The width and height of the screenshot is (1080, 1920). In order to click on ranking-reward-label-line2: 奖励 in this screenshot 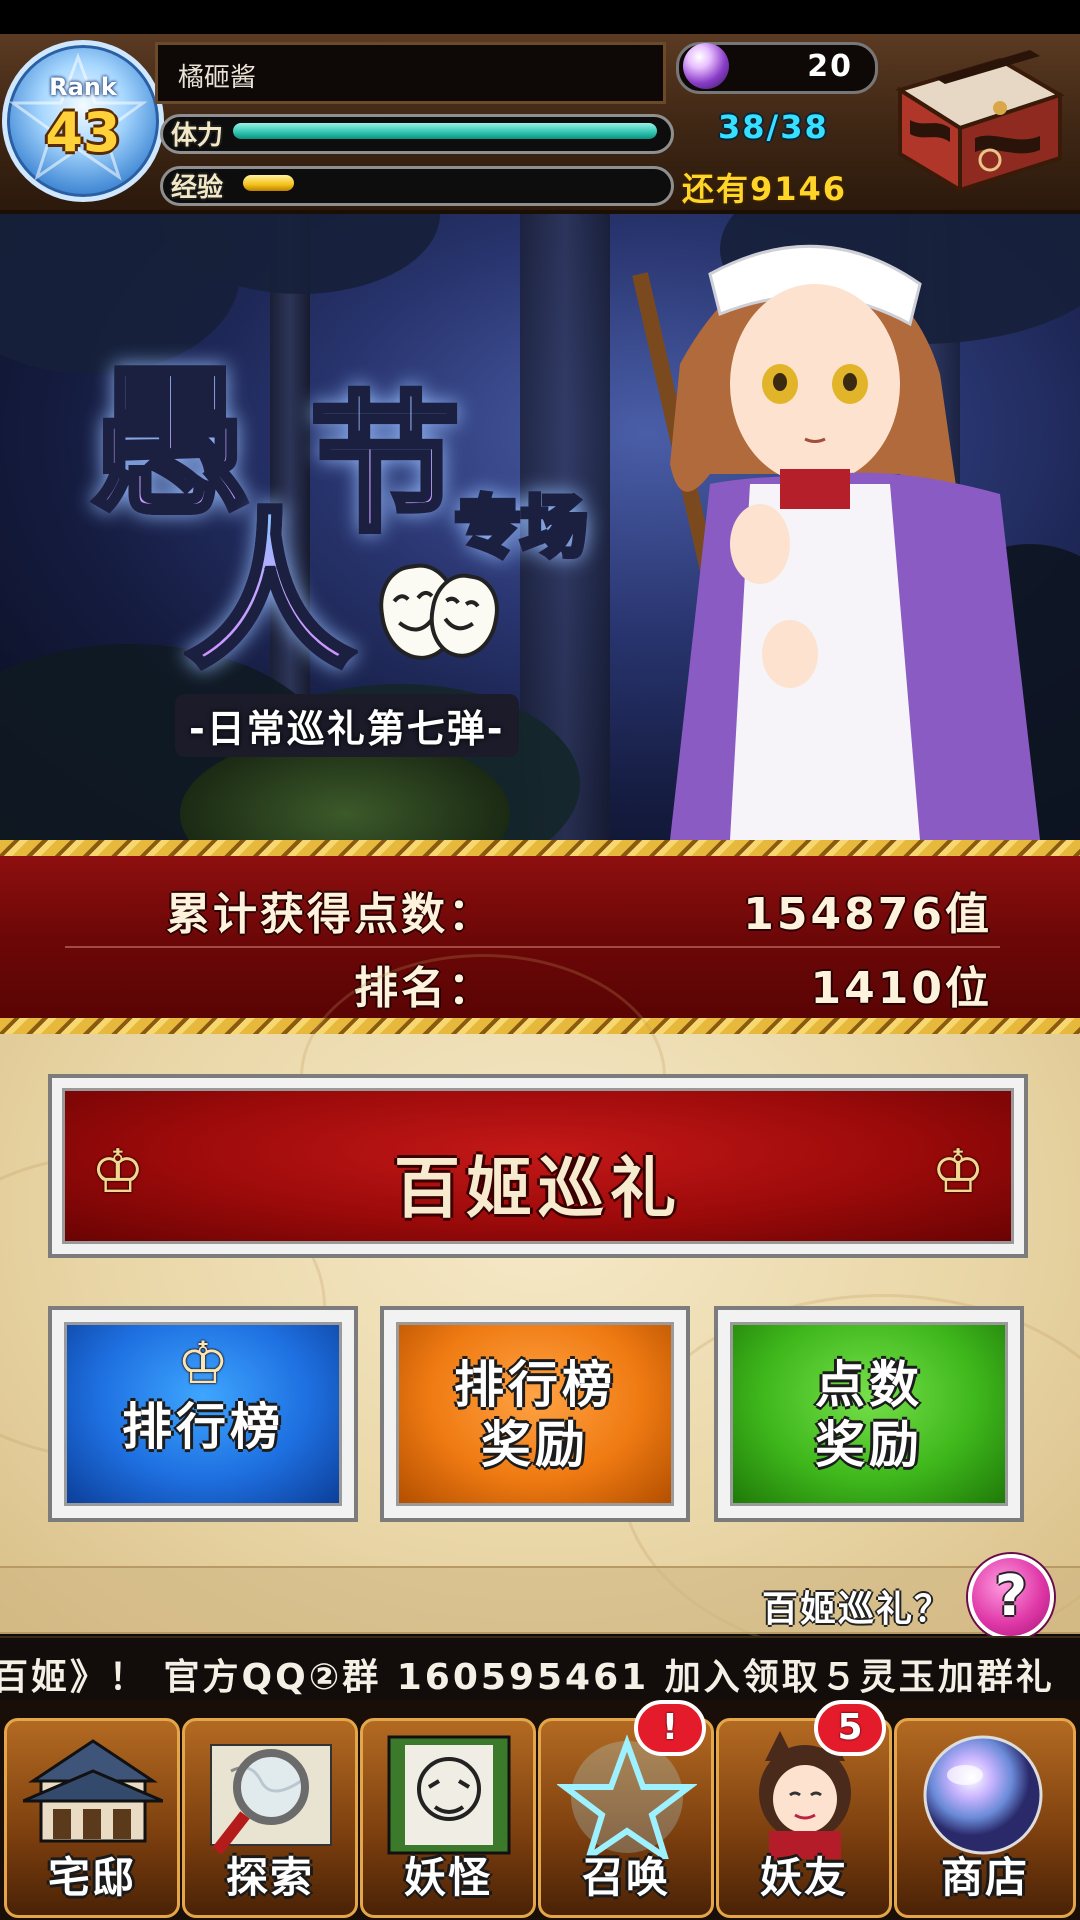, I will do `click(535, 1444)`.